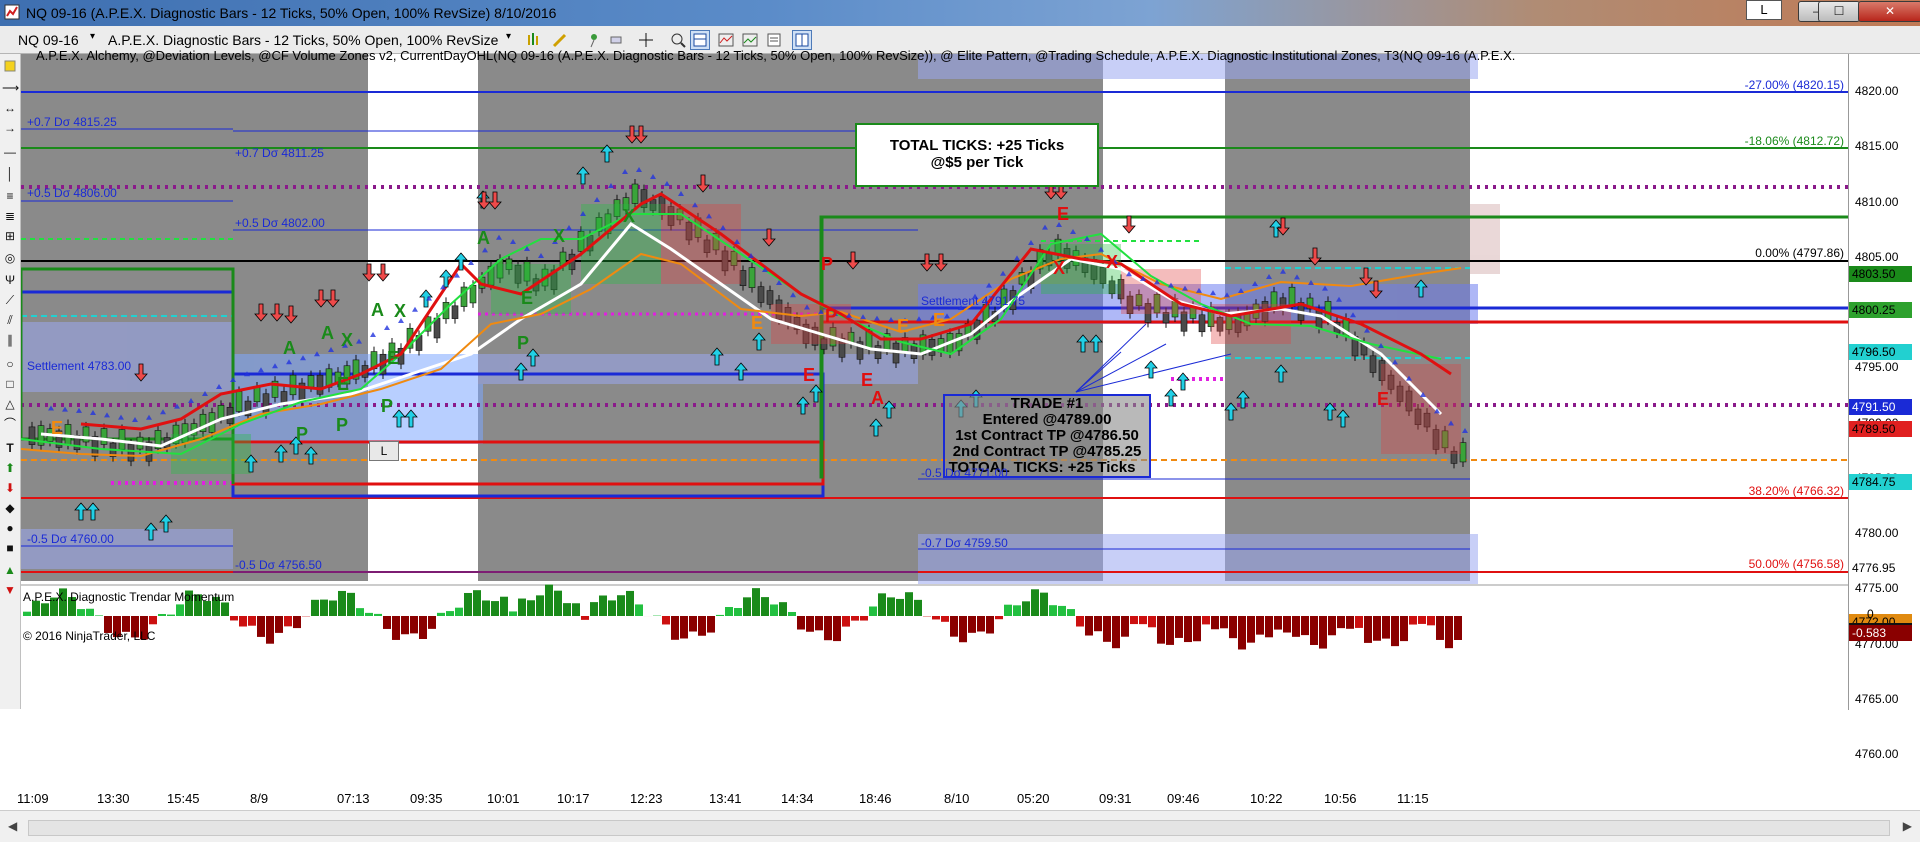 The image size is (1920, 842). Describe the element at coordinates (10, 280) in the screenshot. I see `andrews-pitchfork-icon: Ψ` at that location.